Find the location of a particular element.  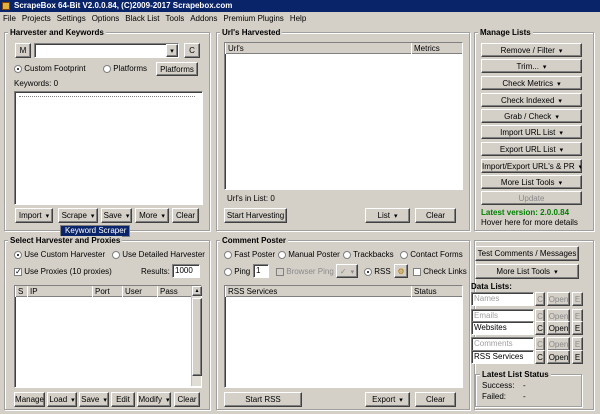

menu-projects: Projects is located at coordinates (36, 18).